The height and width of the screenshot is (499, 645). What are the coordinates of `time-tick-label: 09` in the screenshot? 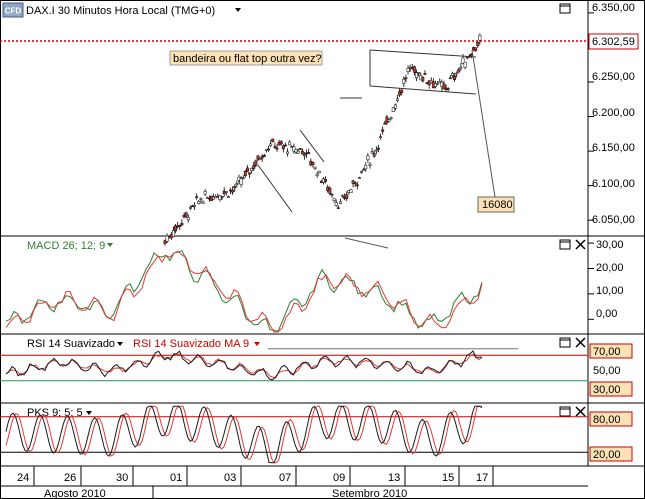 It's located at (339, 478).